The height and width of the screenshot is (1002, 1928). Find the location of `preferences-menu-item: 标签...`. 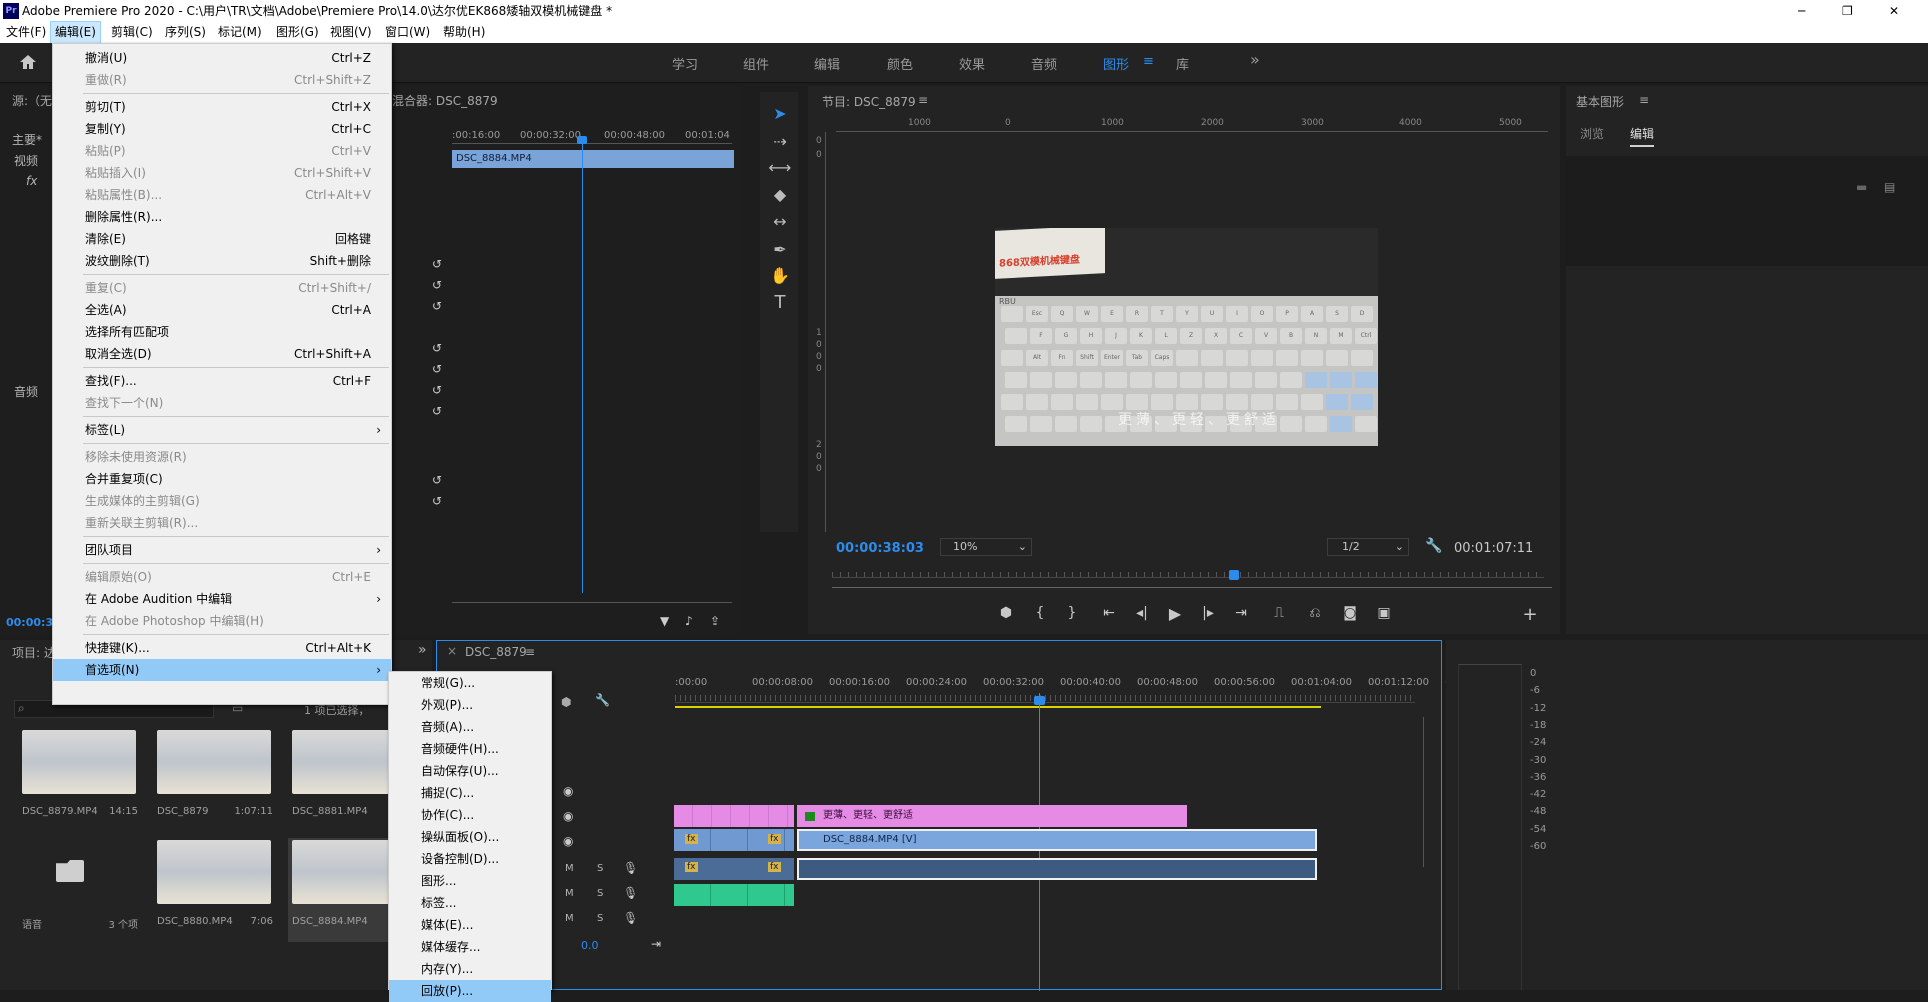

preferences-menu-item: 标签... is located at coordinates (470, 903).